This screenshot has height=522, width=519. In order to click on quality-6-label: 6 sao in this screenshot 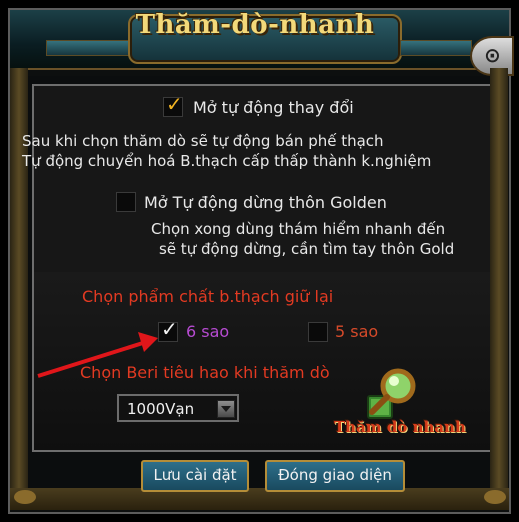, I will do `click(208, 331)`.